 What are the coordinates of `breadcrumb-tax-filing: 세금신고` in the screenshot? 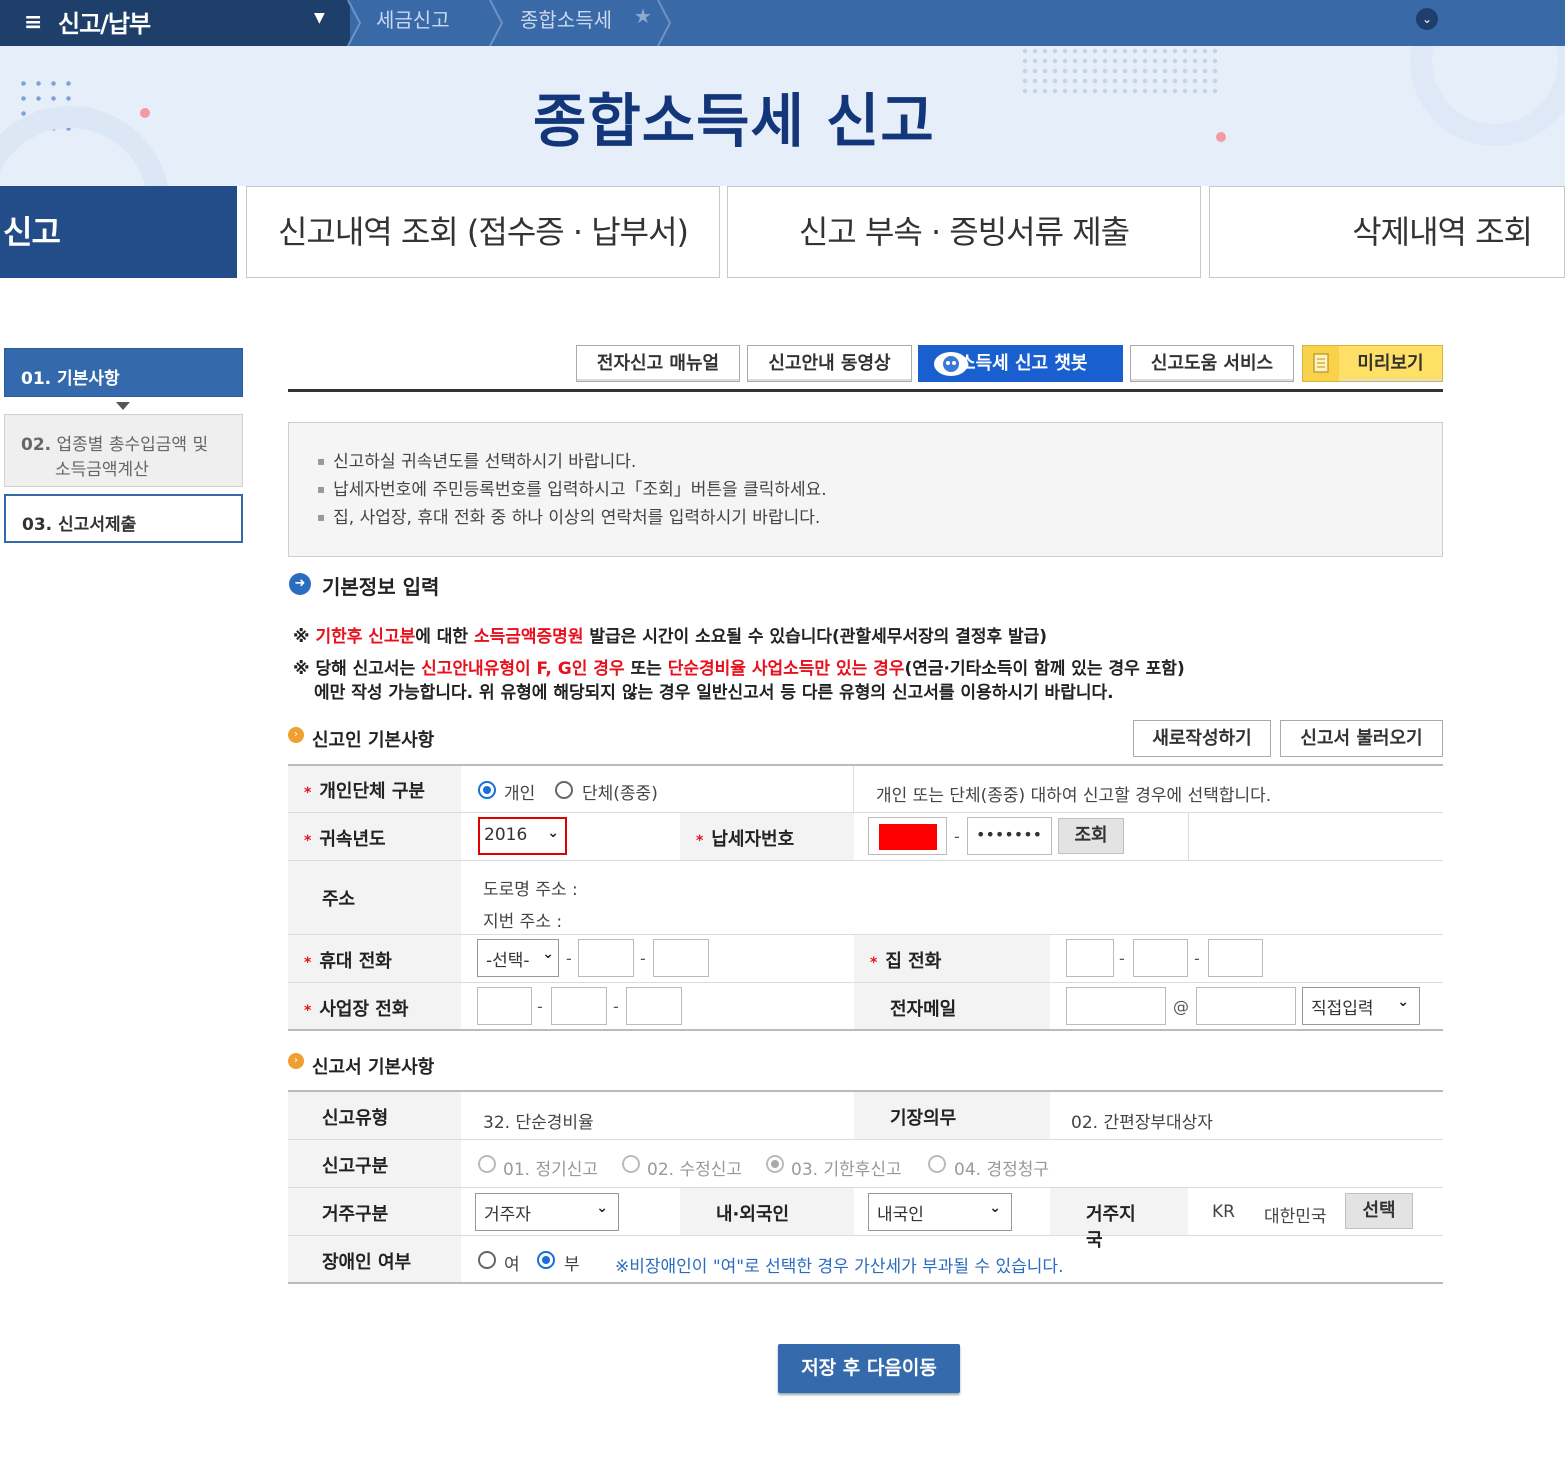 It's located at (413, 18).